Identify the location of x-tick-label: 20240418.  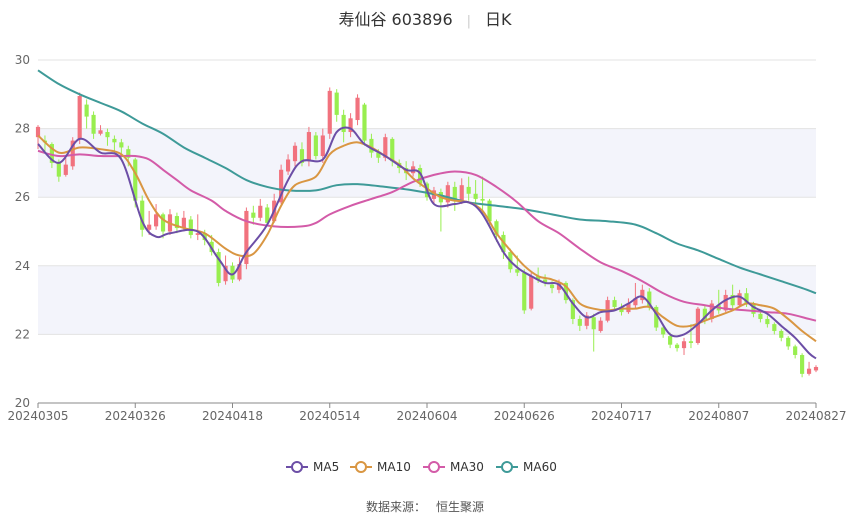
(232, 416).